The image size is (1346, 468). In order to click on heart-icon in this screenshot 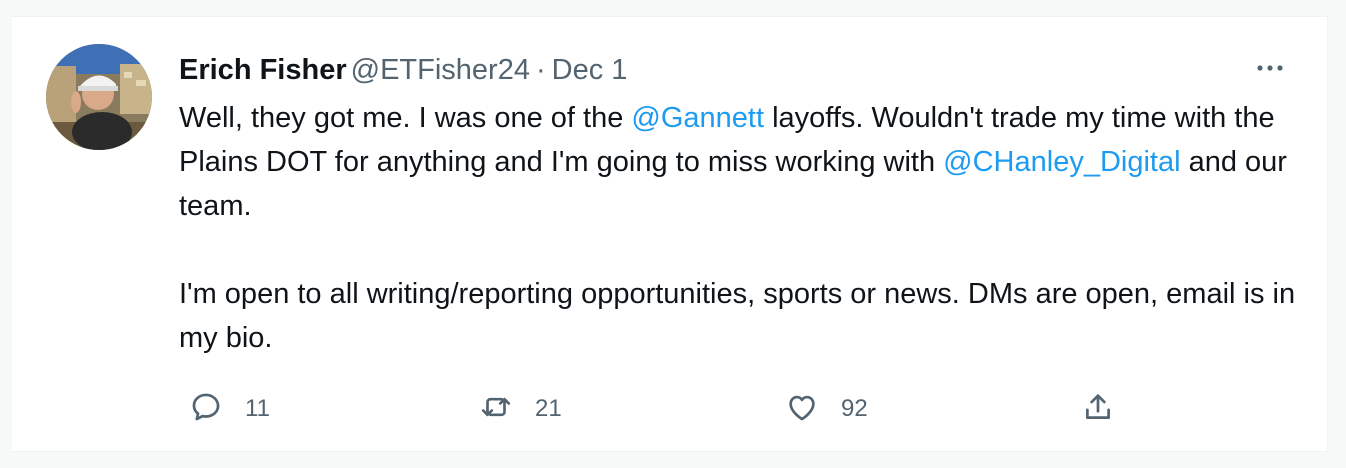, I will do `click(802, 409)`.